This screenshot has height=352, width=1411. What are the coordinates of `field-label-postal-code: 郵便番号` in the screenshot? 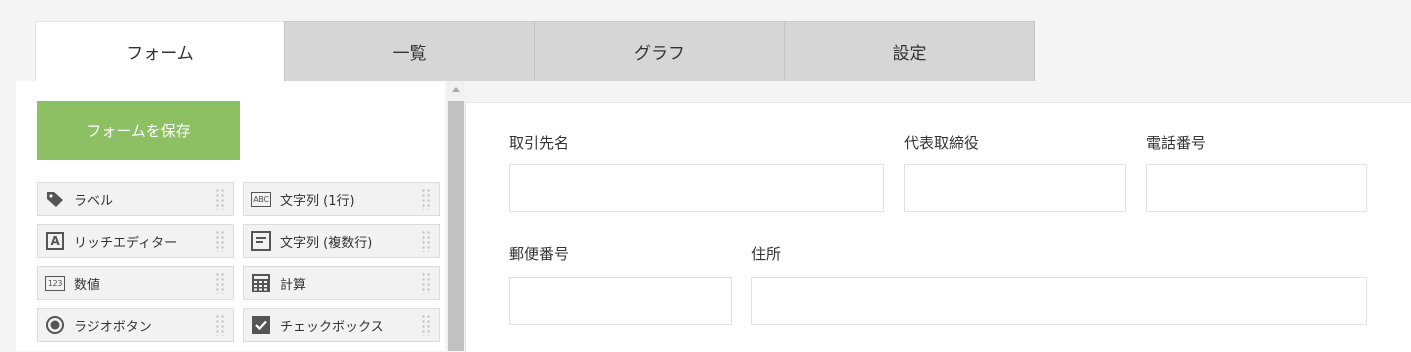 It's located at (539, 254).